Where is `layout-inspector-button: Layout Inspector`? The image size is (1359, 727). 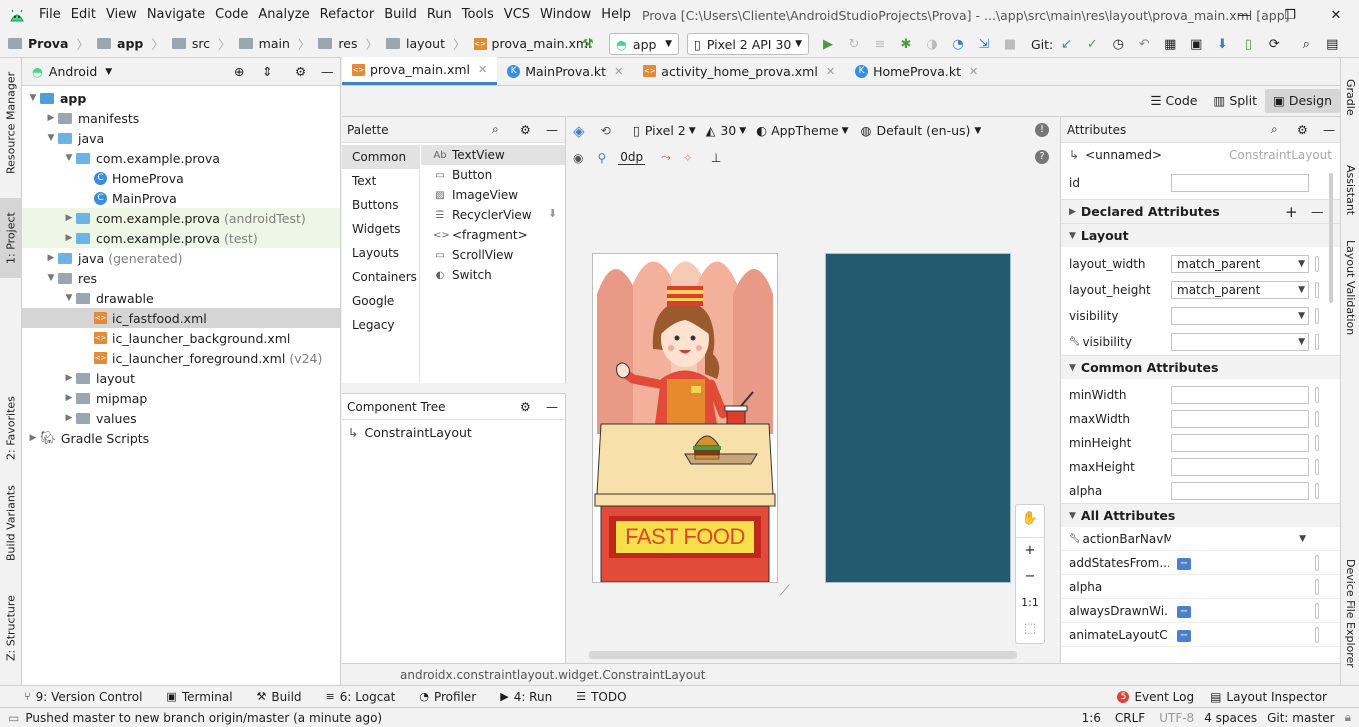 layout-inspector-button: Layout Inspector is located at coordinates (1276, 697).